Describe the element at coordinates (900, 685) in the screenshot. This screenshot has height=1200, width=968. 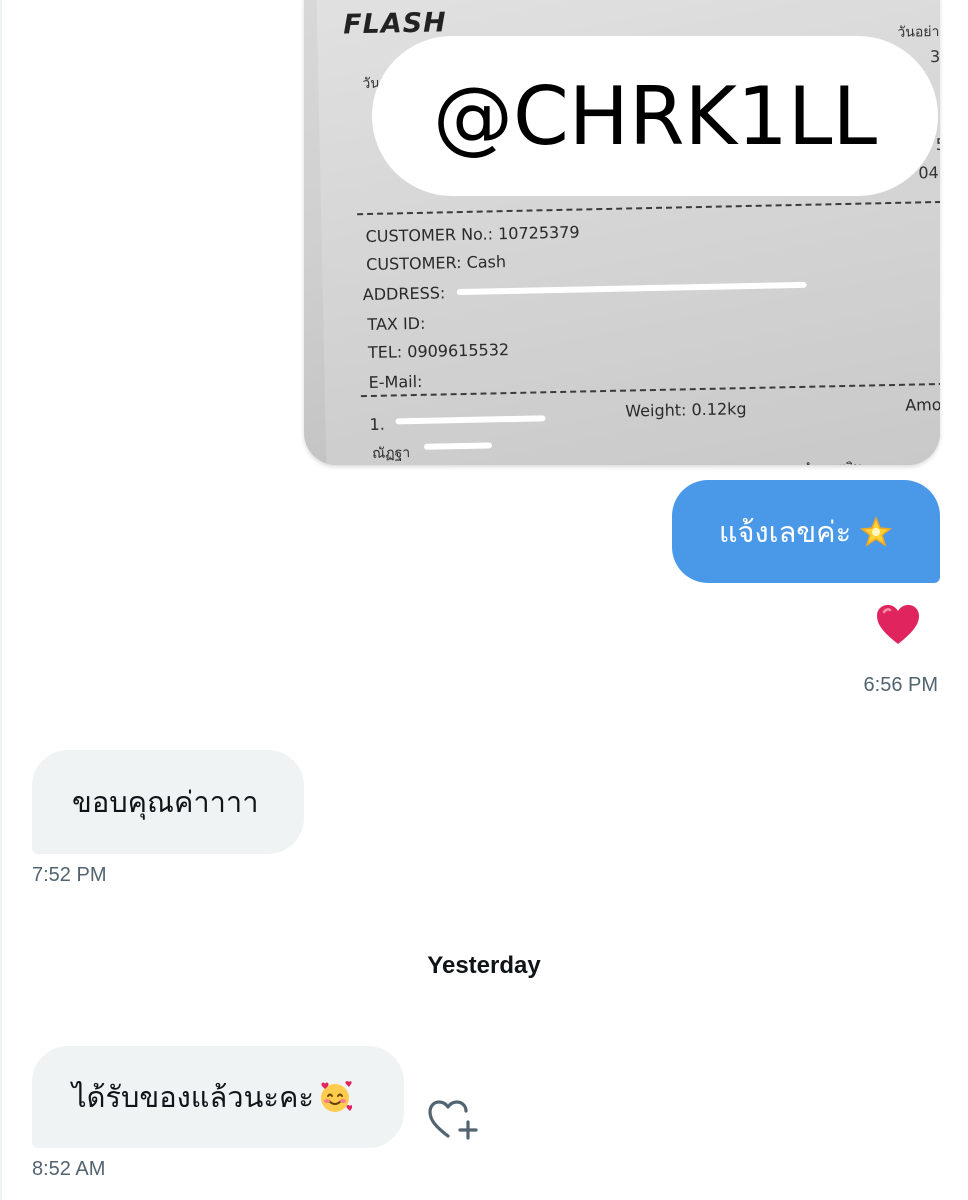
I see `message-timestamp: 6:56 PM` at that location.